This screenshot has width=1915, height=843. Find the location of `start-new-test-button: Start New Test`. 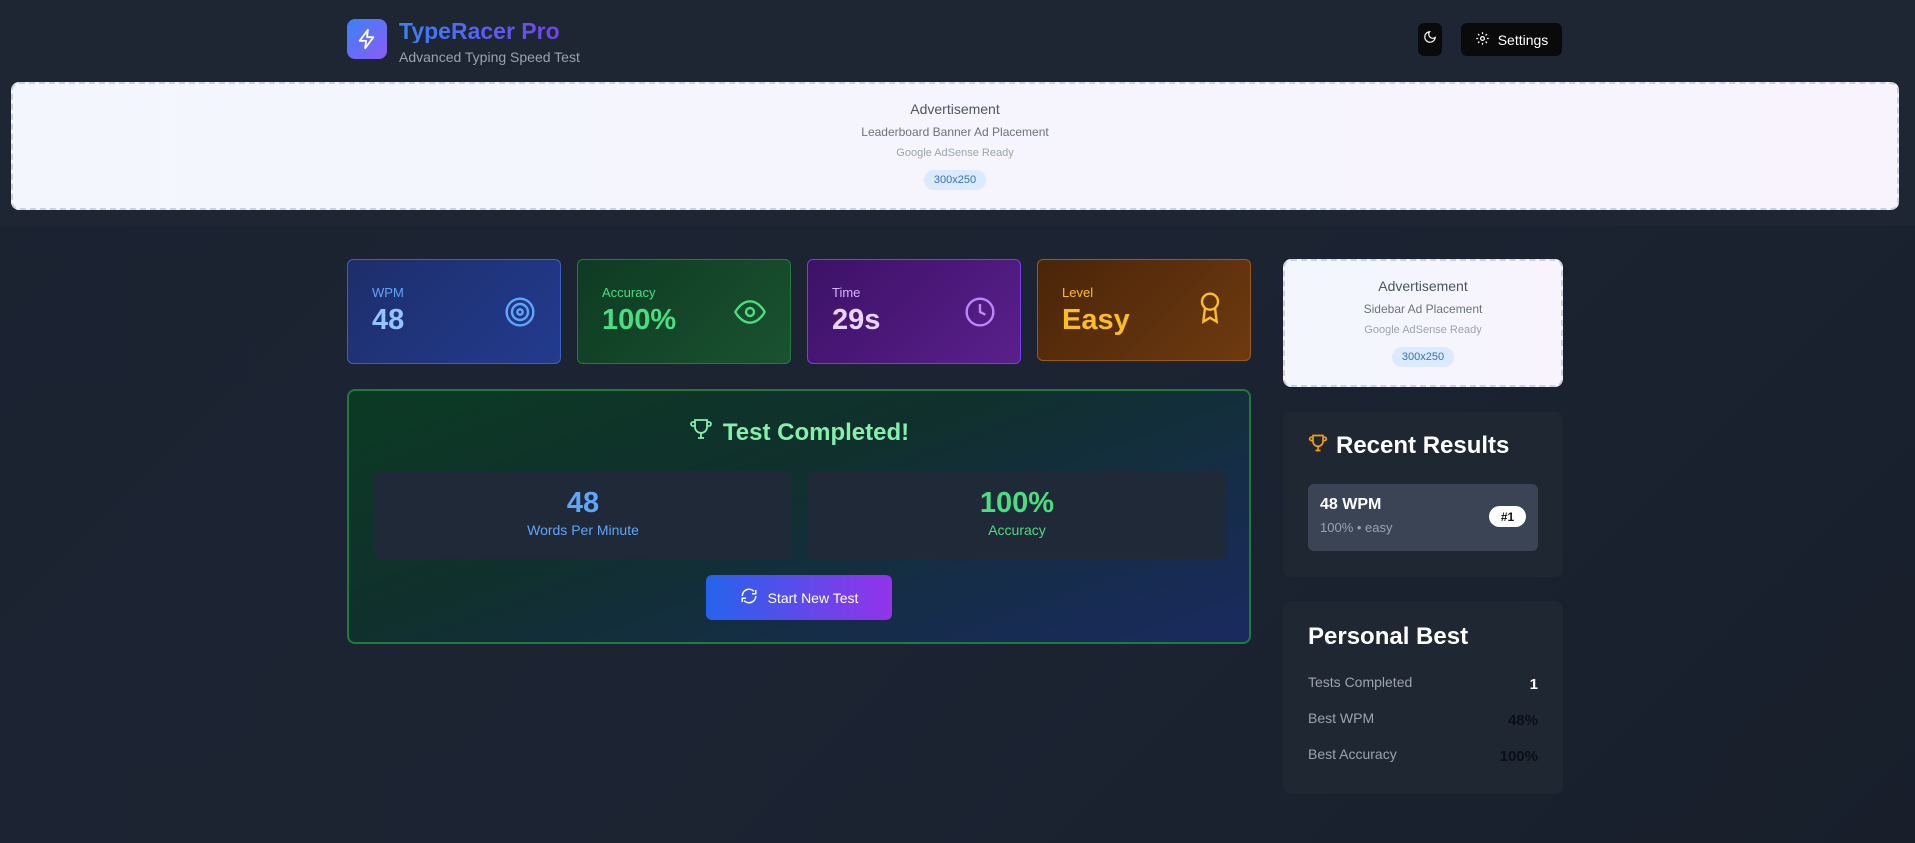

start-new-test-button: Start New Test is located at coordinates (799, 597).